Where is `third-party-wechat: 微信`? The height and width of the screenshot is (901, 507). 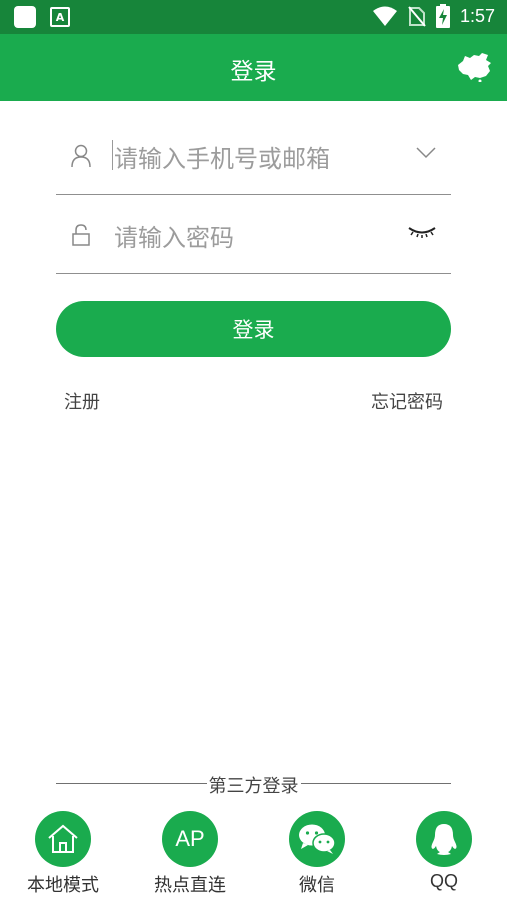
third-party-wechat: 微信 is located at coordinates (317, 854).